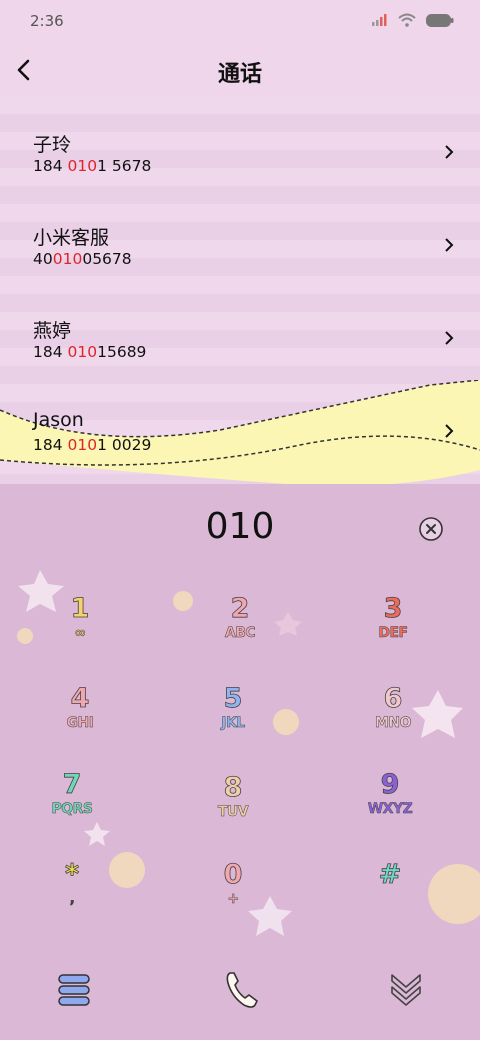 This screenshot has width=480, height=1040. I want to click on dial-input: 010, so click(240, 529).